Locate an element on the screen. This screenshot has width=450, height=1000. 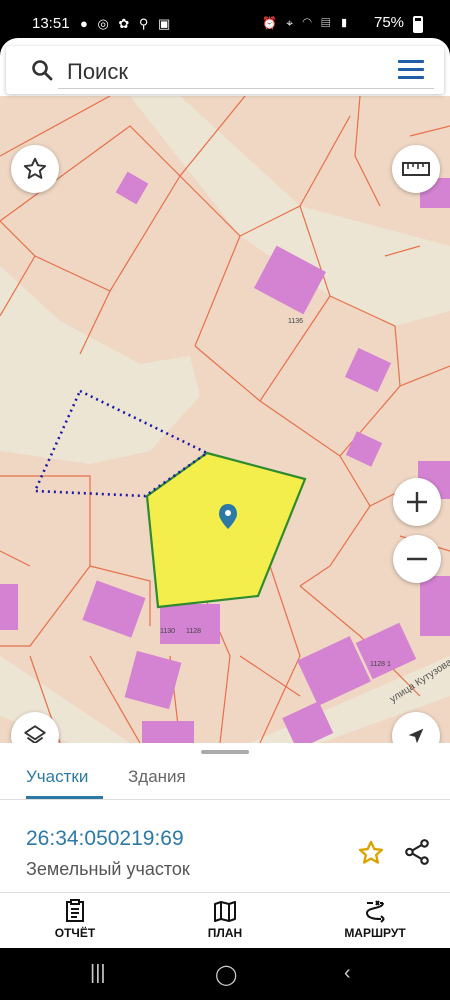
building-number: 1128 1 is located at coordinates (380, 664).